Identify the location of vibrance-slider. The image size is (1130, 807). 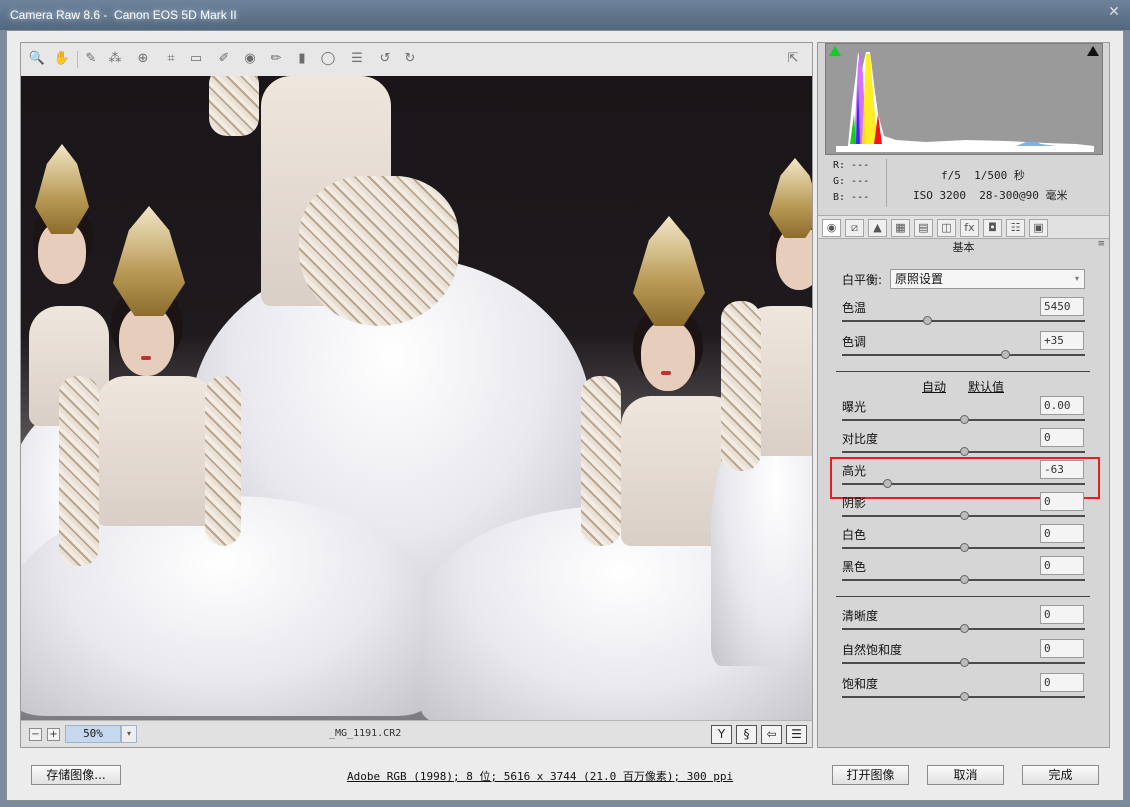
(963, 662).